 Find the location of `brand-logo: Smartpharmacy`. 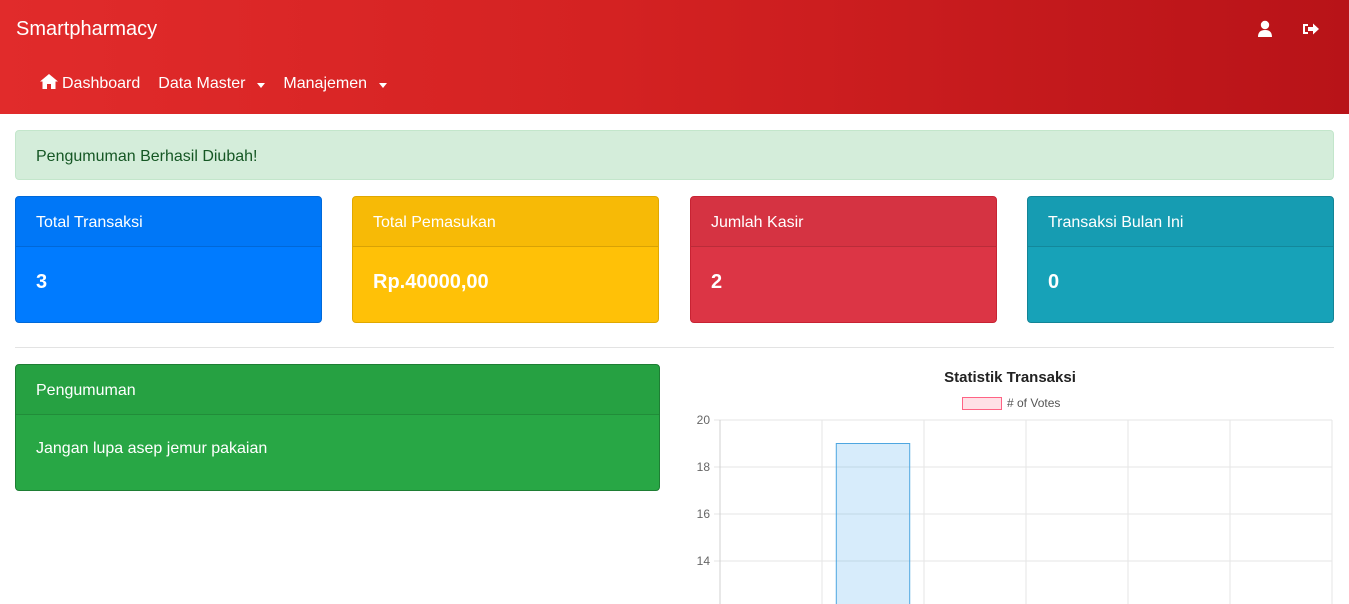

brand-logo: Smartpharmacy is located at coordinates (86, 29).